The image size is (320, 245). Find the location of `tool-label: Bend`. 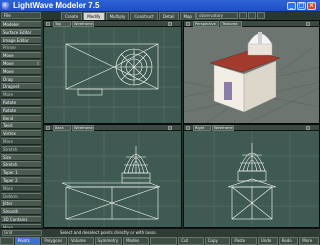

tool-label: Bend is located at coordinates (8, 118).